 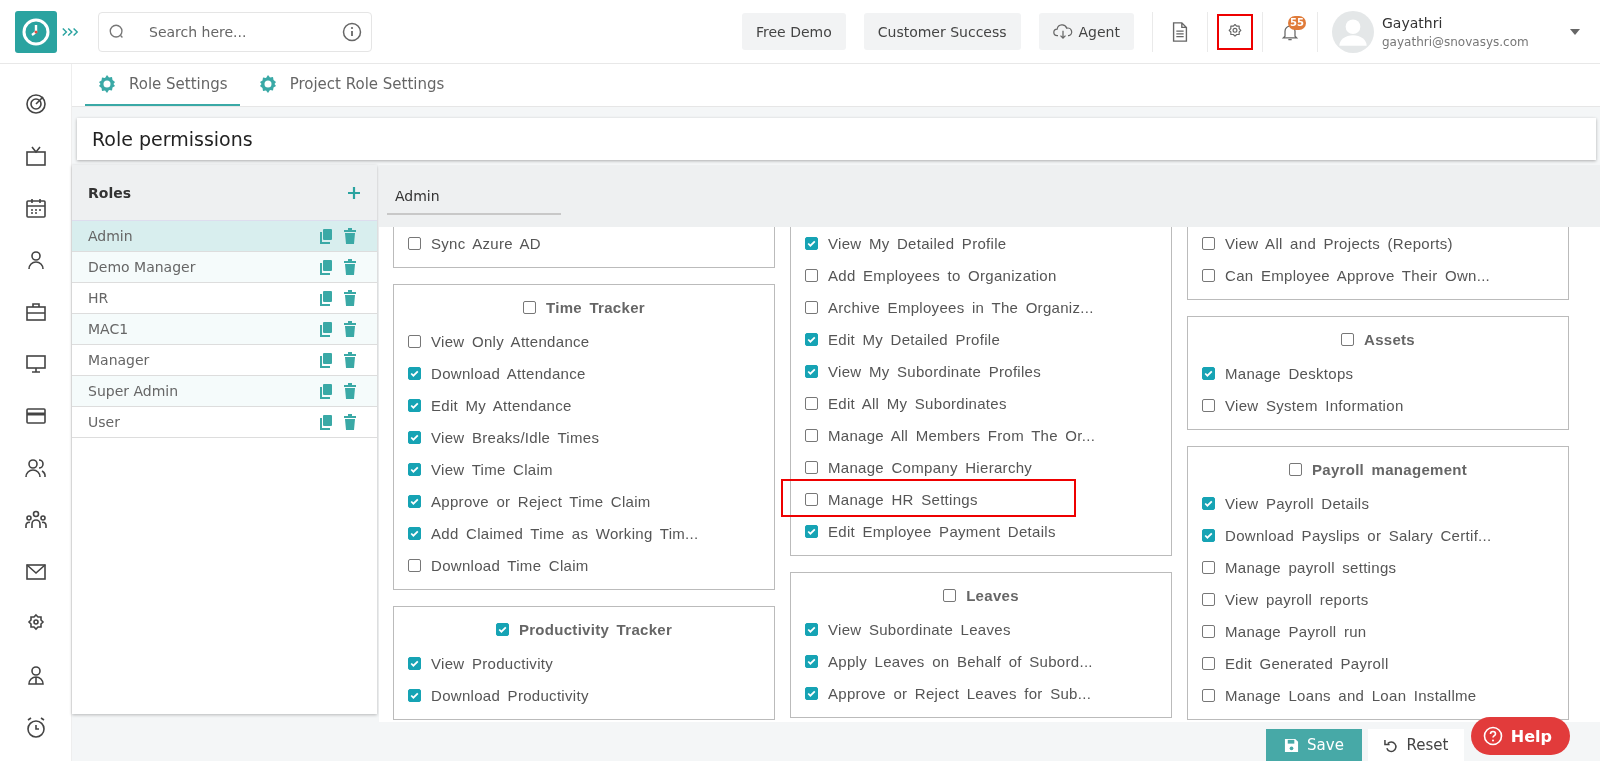 I want to click on role-item: Super Admin, so click(x=224, y=391).